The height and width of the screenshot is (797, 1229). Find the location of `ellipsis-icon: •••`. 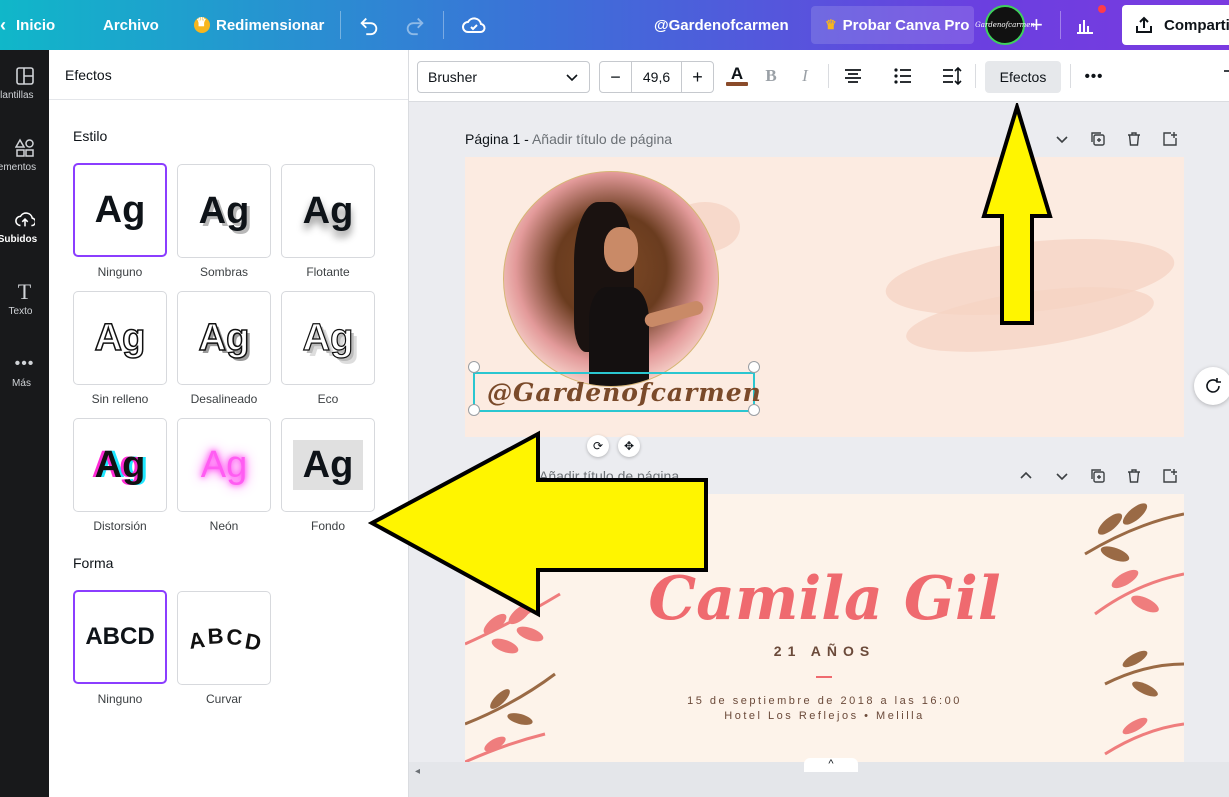

ellipsis-icon: ••• is located at coordinates (1094, 76).